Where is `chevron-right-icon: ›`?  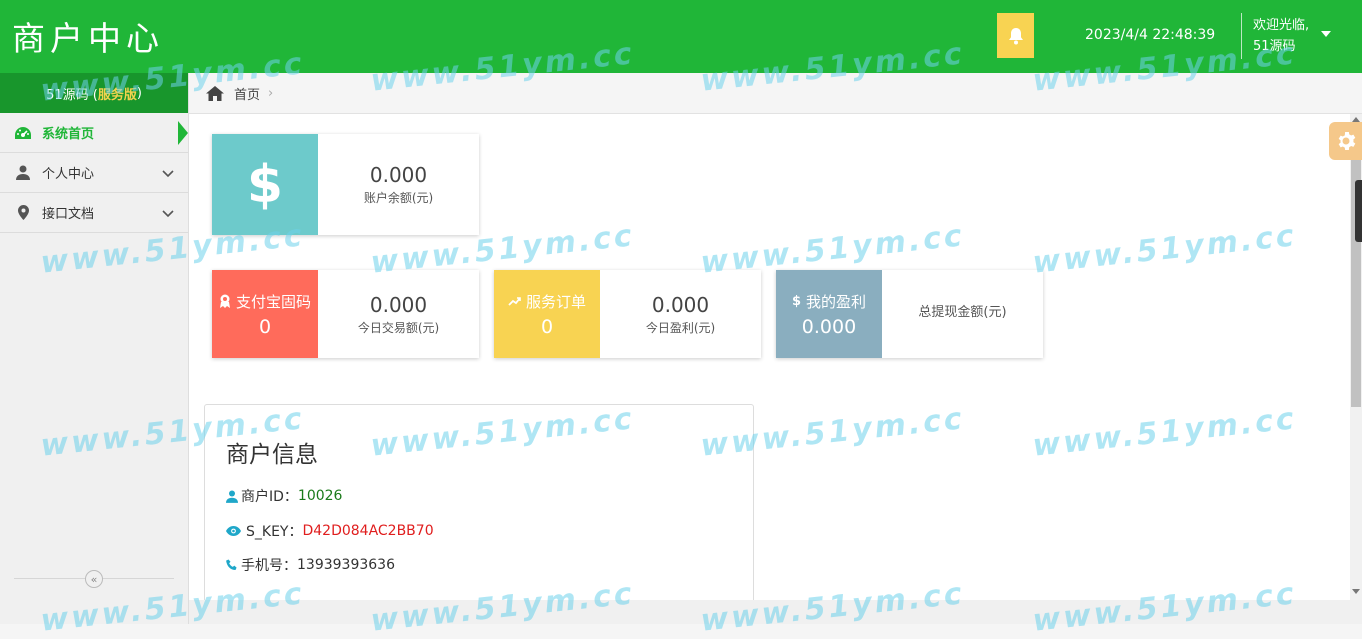
chevron-right-icon: › is located at coordinates (271, 93).